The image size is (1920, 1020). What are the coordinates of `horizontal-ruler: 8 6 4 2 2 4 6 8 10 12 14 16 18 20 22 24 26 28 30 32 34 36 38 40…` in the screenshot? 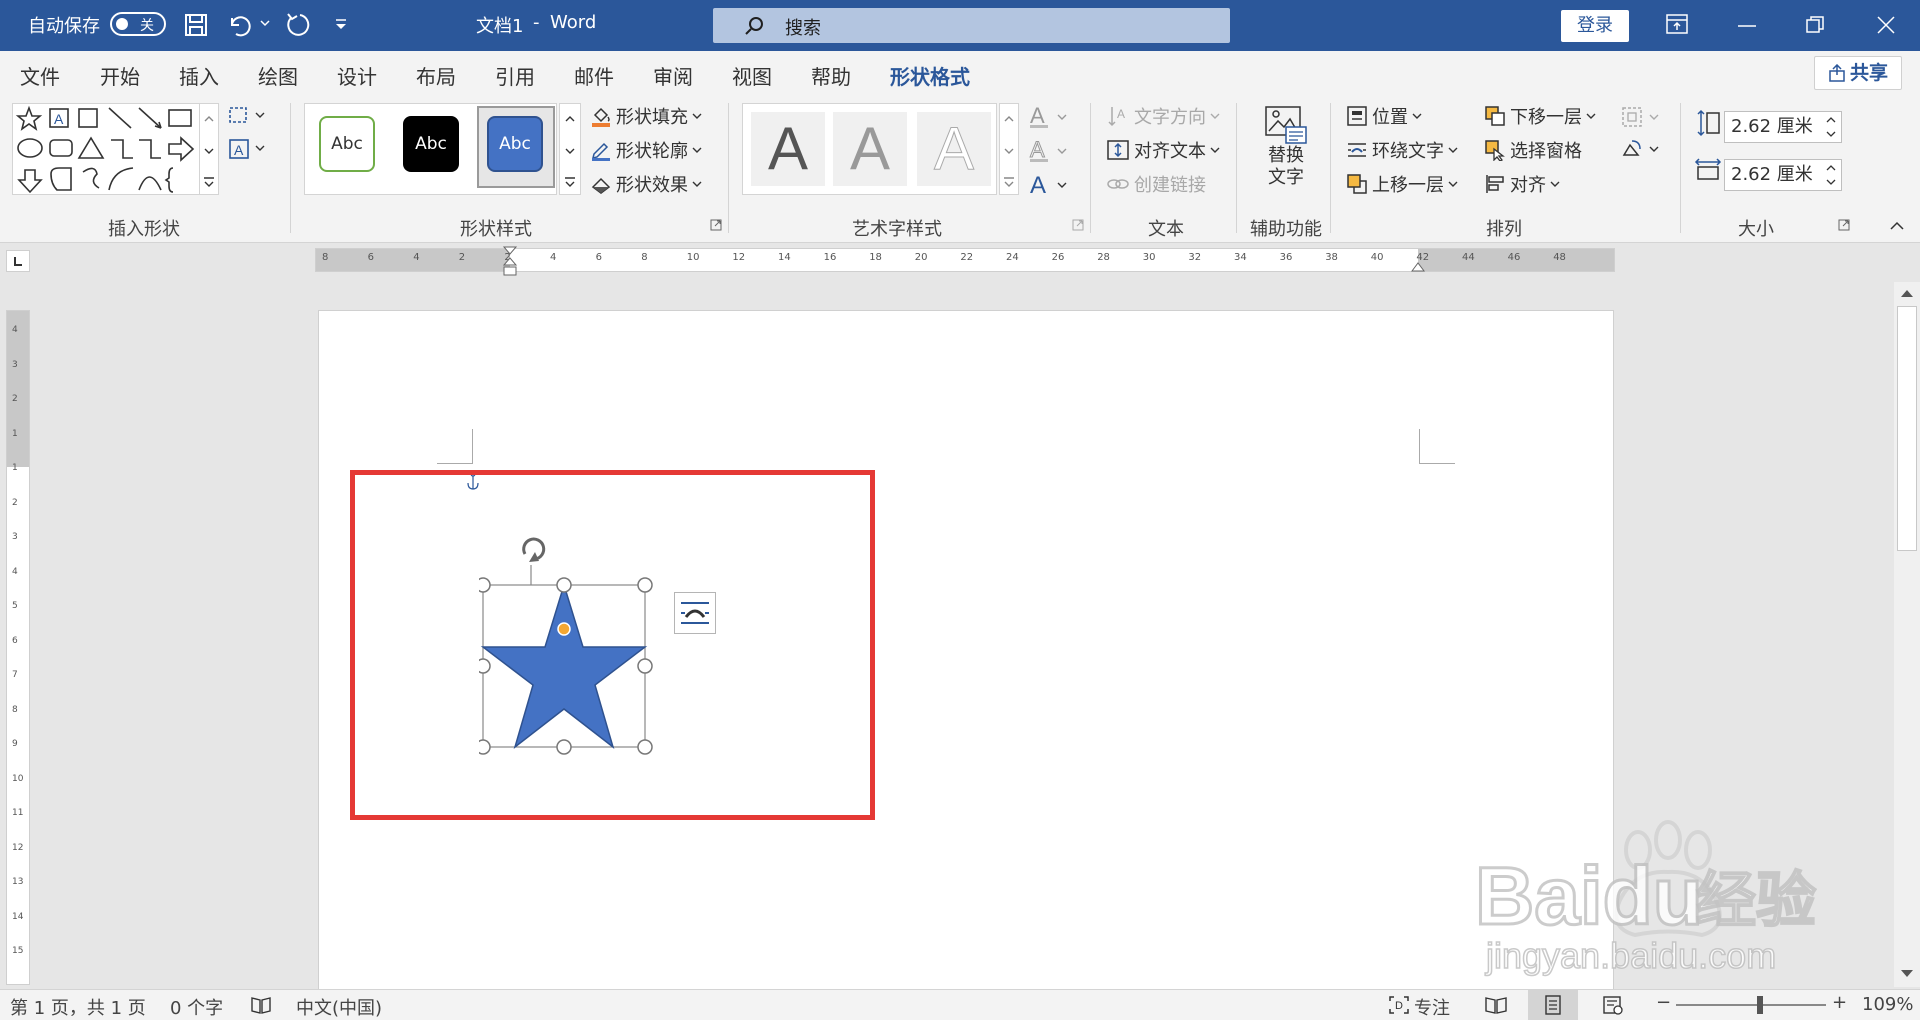 It's located at (965, 261).